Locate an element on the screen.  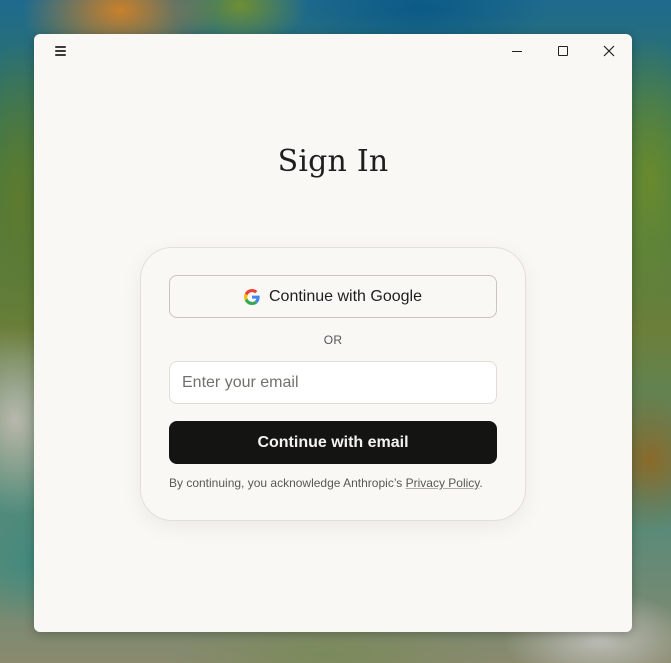
google-button-label: Continue with Google is located at coordinates (345, 296).